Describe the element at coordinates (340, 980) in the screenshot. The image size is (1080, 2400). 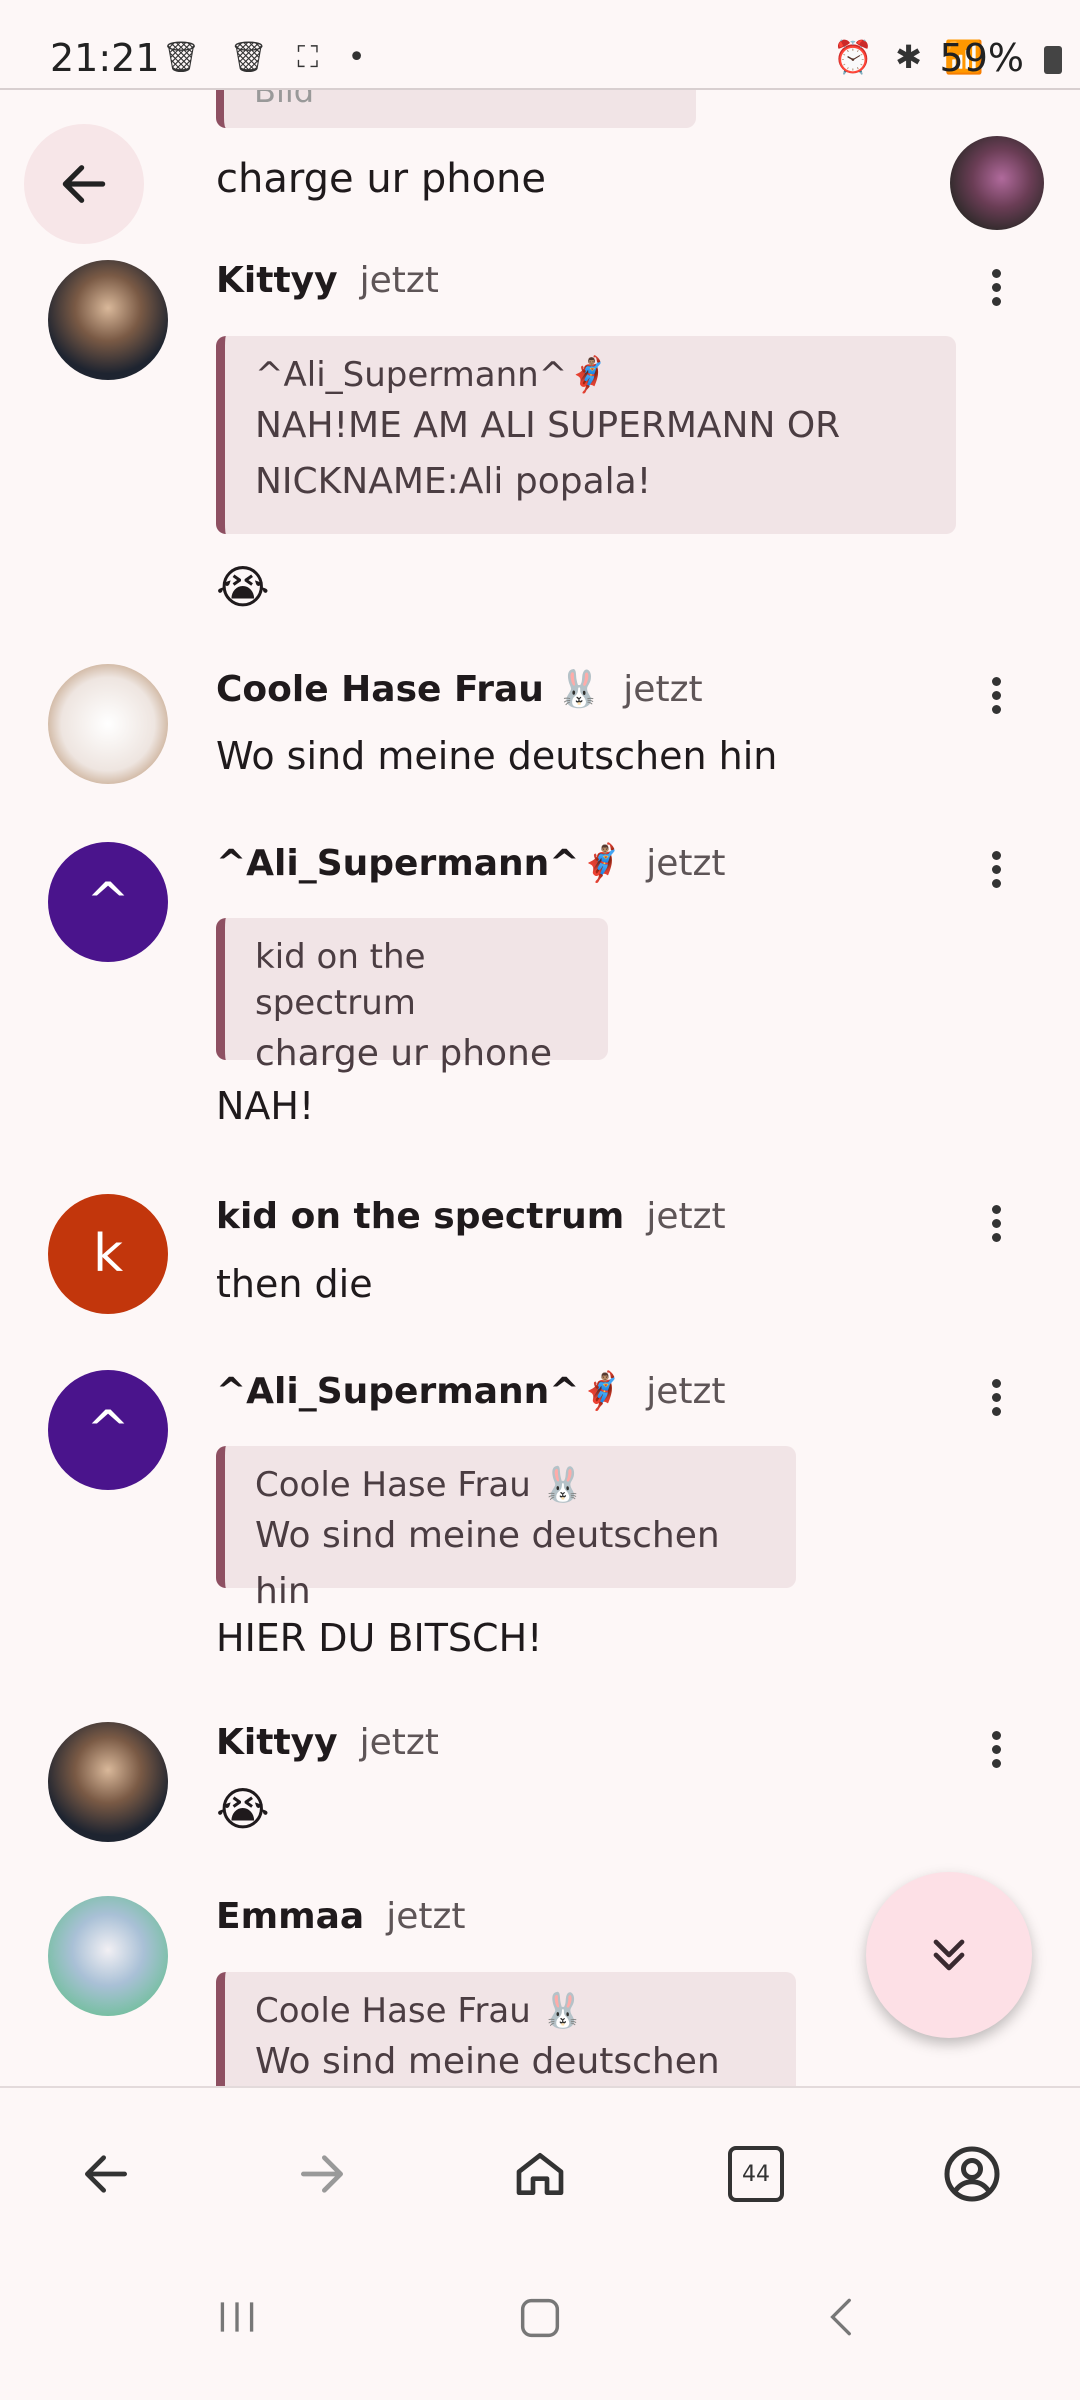
I see `quote-author: kid on the spectrum` at that location.